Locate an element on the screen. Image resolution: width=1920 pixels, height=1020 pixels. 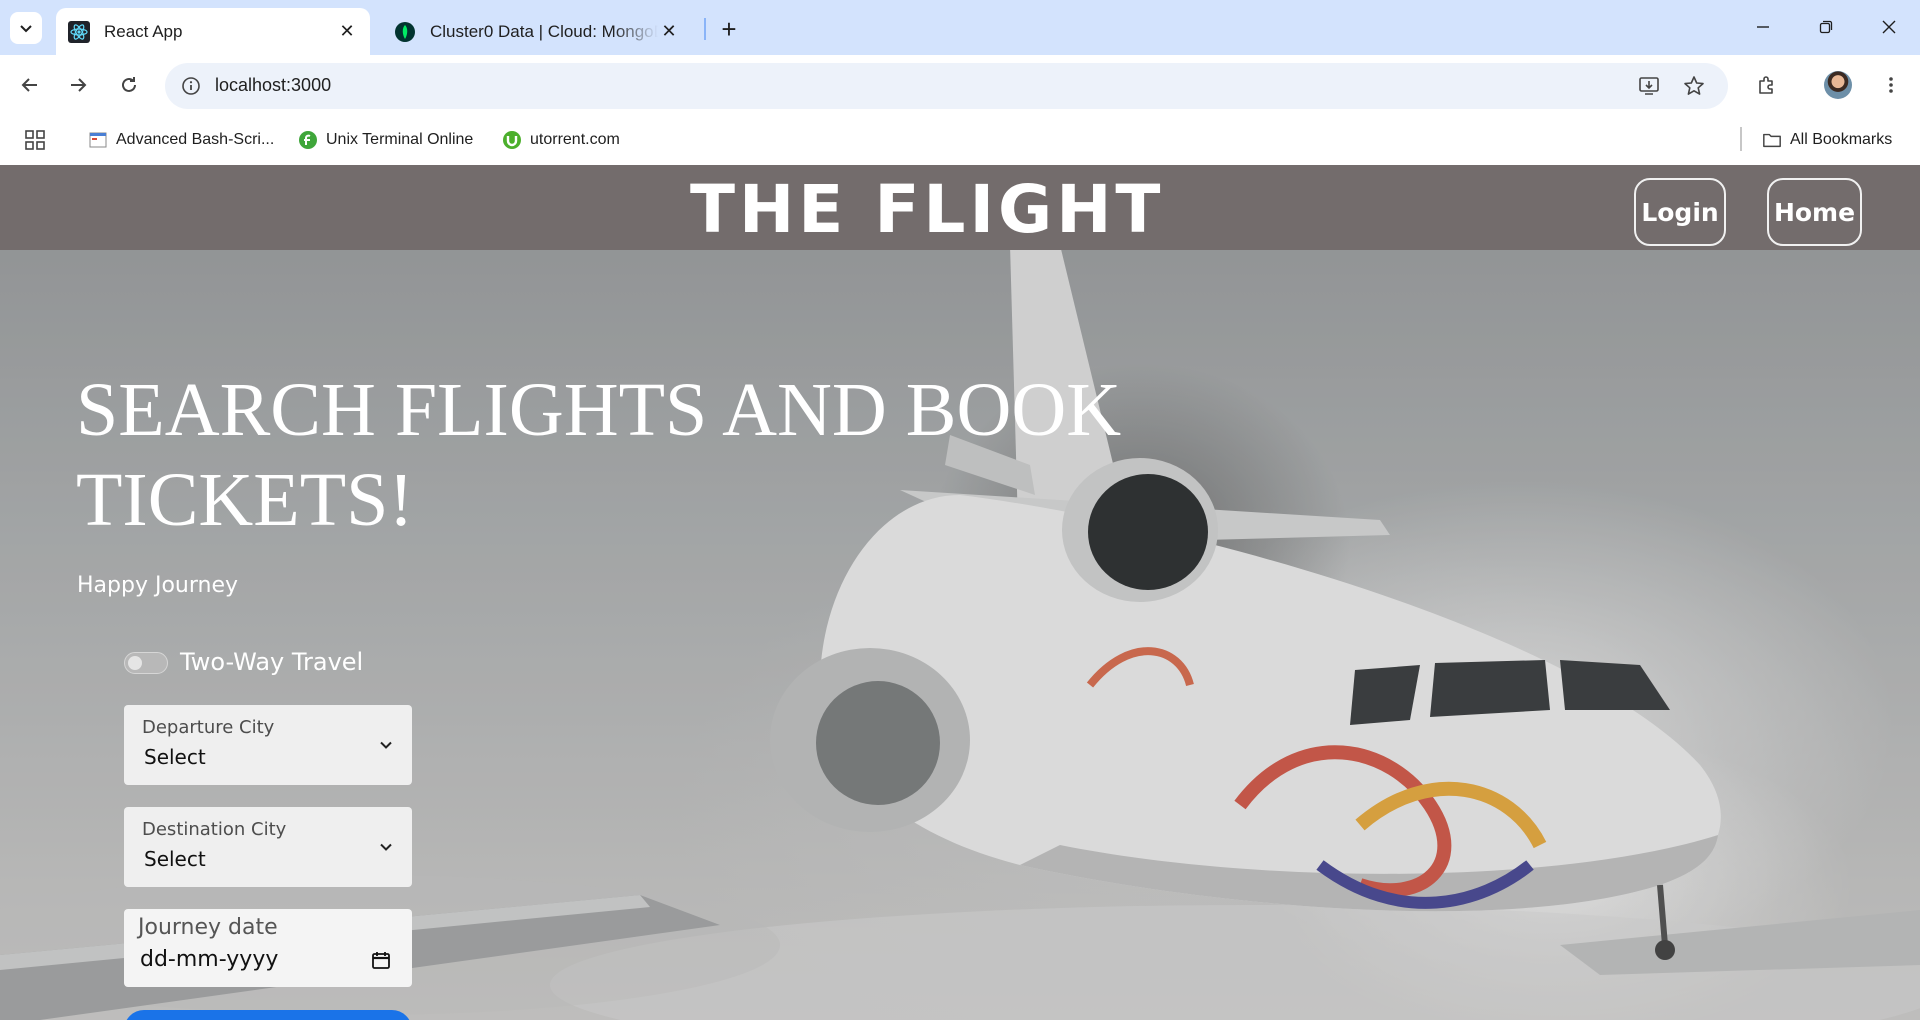
apps-grid-icon is located at coordinates (35, 140).